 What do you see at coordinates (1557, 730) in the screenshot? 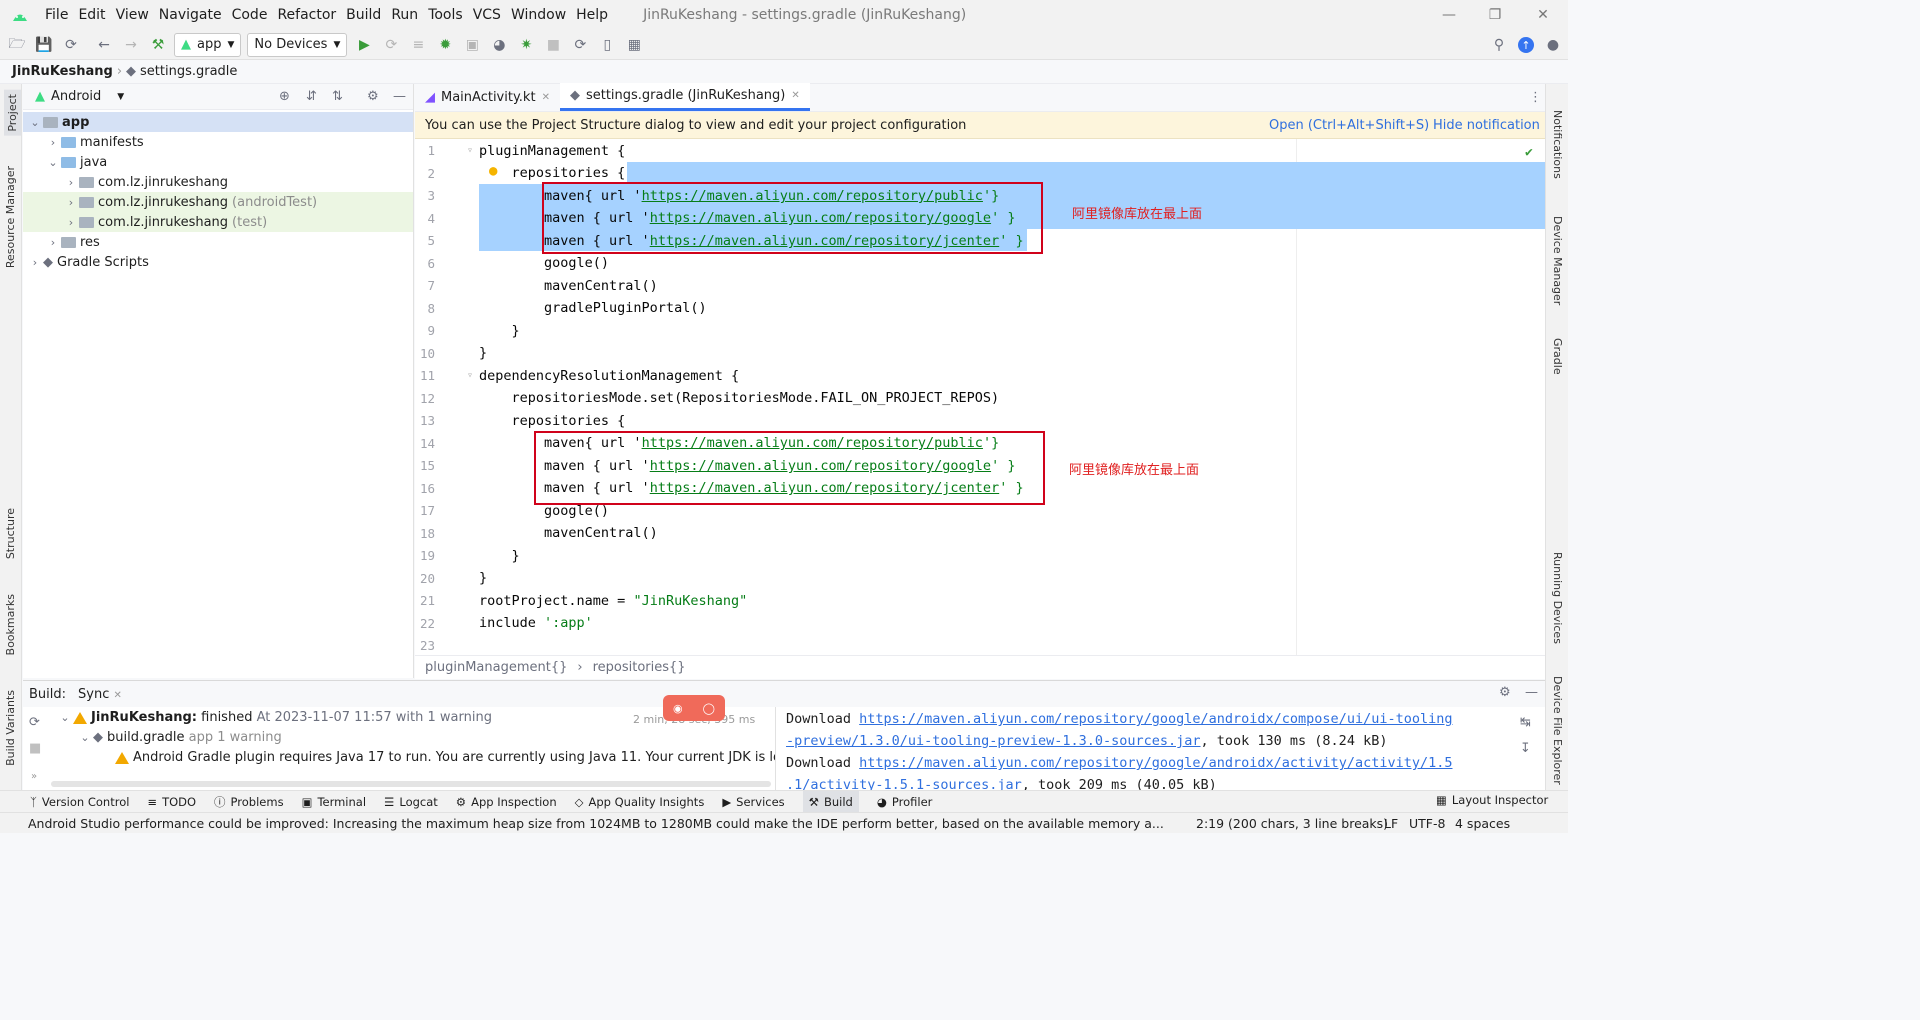
I see `device-file-explorer-tool-button: Device File Explorer` at bounding box center [1557, 730].